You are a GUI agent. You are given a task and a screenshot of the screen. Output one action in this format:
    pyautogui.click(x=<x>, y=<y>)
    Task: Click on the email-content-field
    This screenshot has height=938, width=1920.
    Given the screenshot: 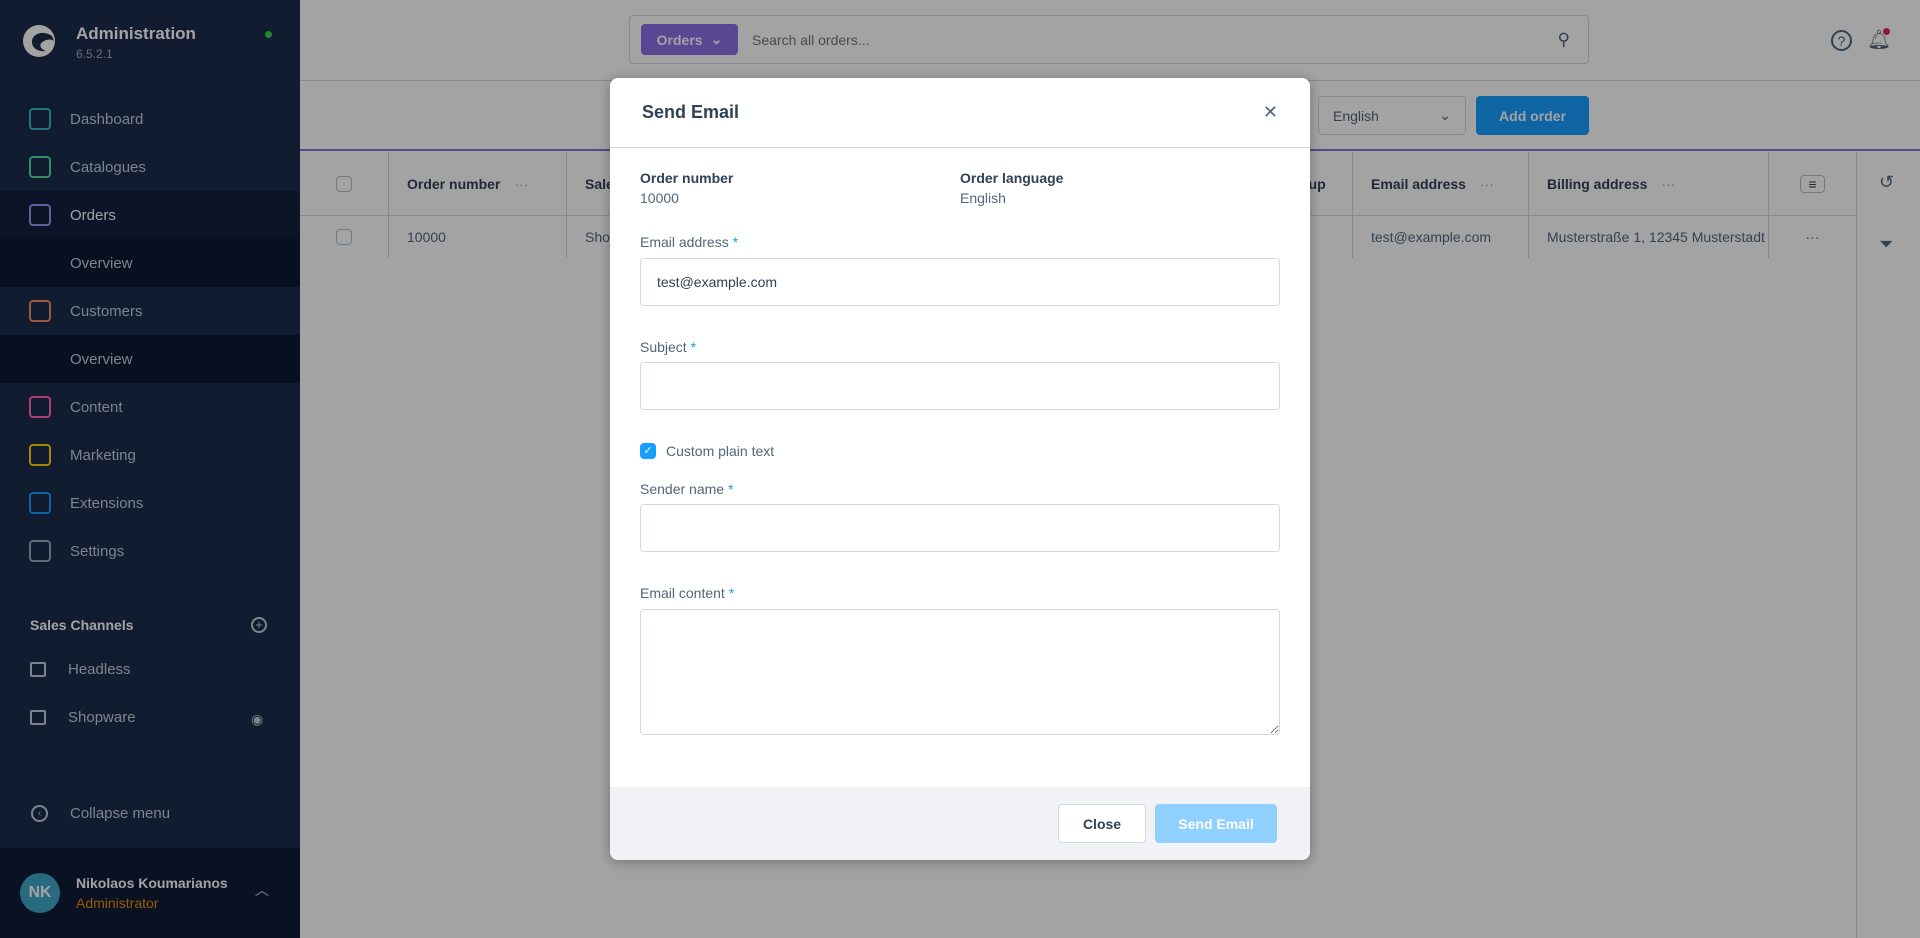 What is the action you would take?
    pyautogui.click(x=960, y=672)
    